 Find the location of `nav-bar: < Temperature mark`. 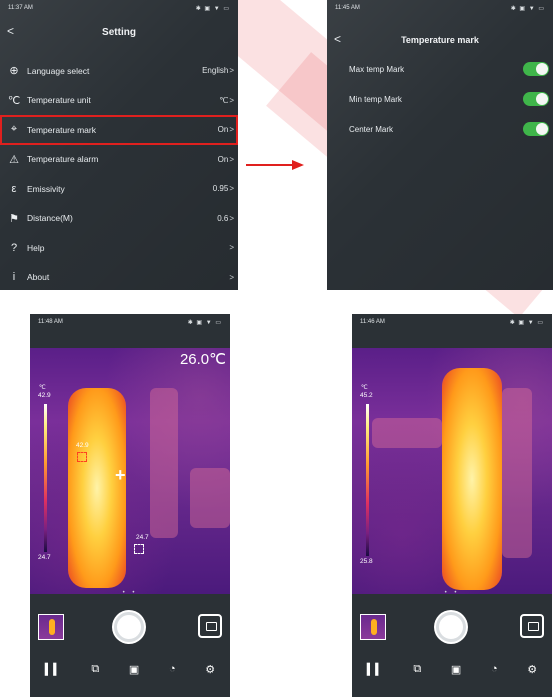

nav-bar: < Temperature mark is located at coordinates (440, 40).